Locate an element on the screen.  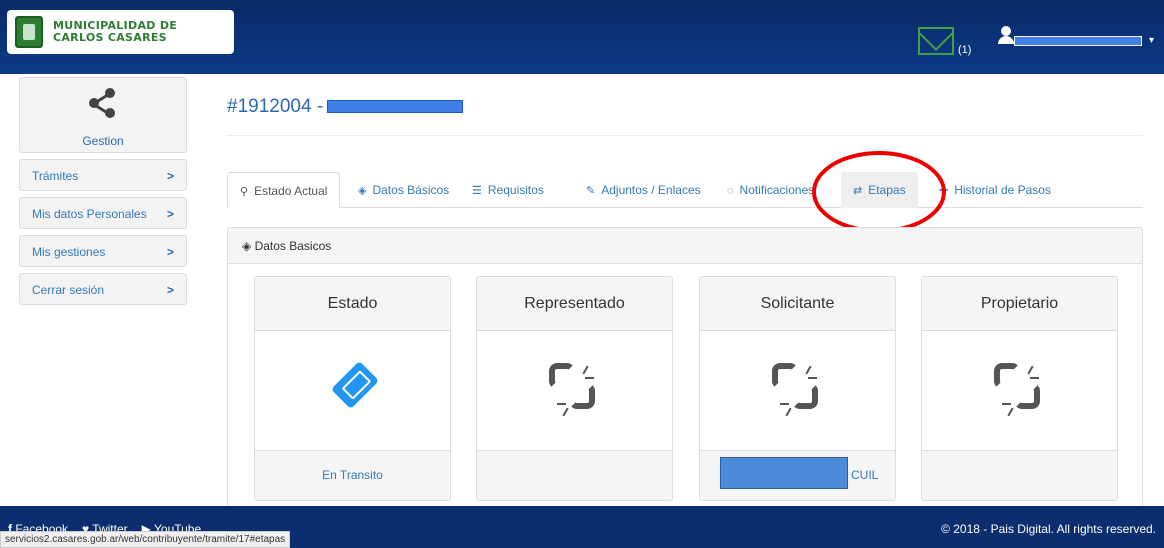
tab-historial-de-pasos: ✜ Historial de Pasos is located at coordinates (995, 190).